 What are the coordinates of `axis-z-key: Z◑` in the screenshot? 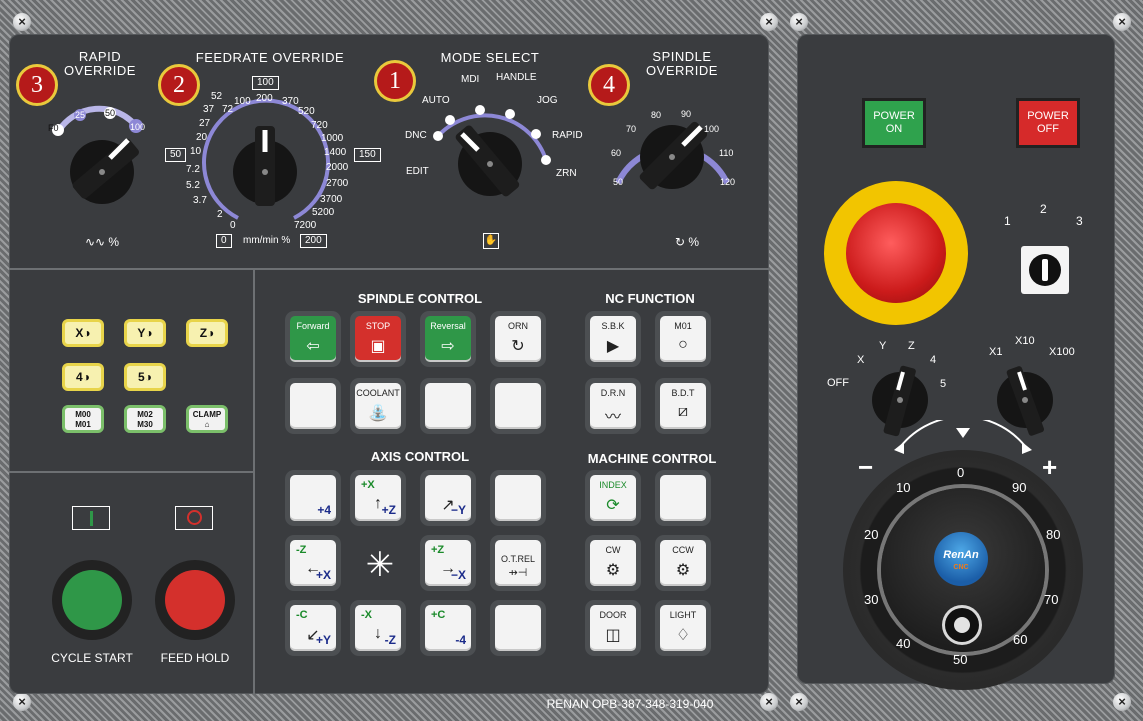 It's located at (207, 333).